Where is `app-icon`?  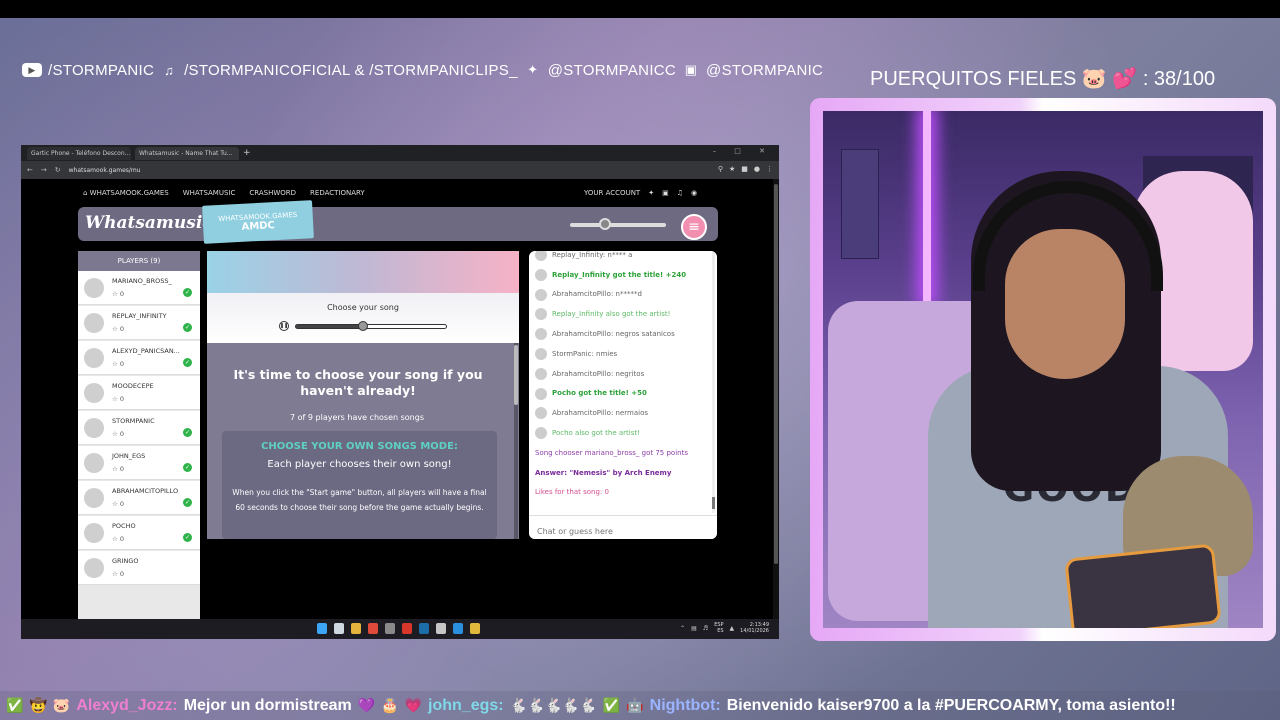
app-icon is located at coordinates (373, 628).